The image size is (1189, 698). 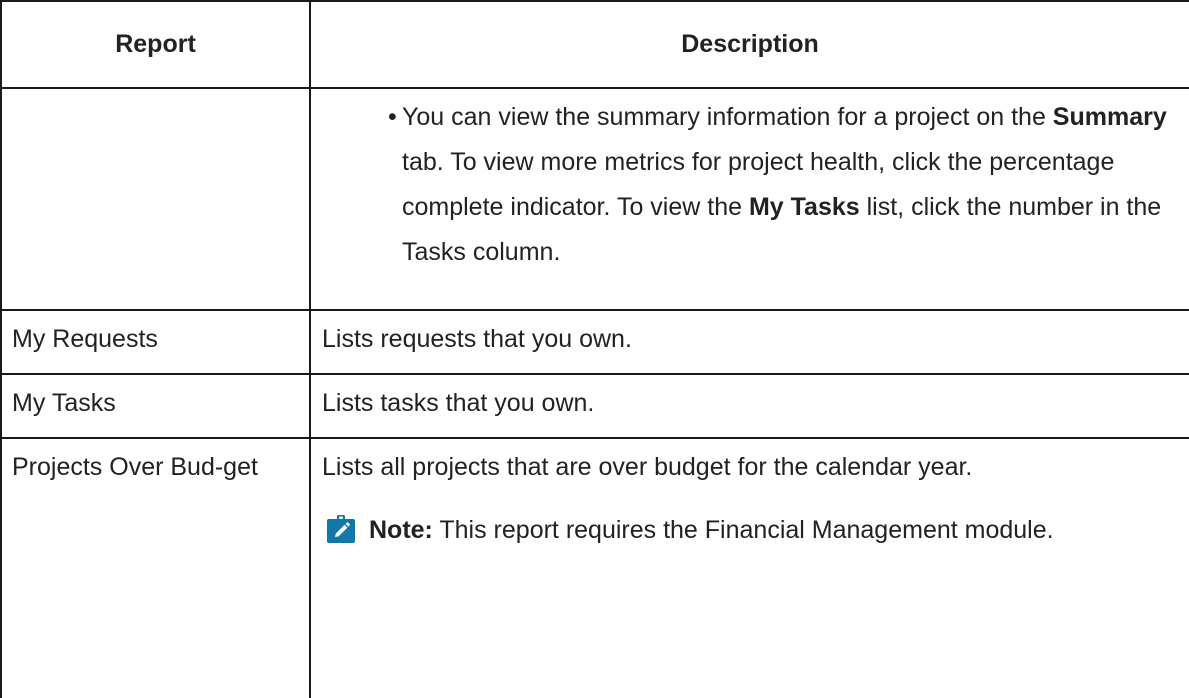 What do you see at coordinates (155, 406) in the screenshot?
I see `report-name: My Tasks` at bounding box center [155, 406].